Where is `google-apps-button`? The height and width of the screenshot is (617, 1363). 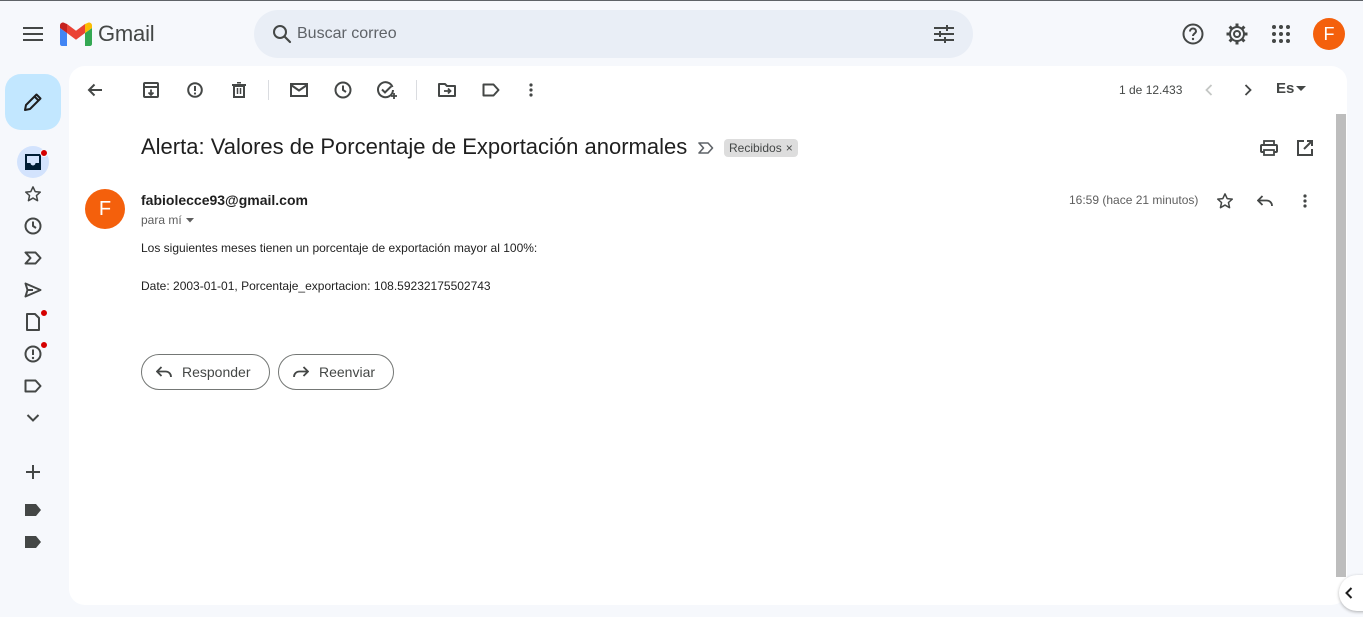 google-apps-button is located at coordinates (1281, 34).